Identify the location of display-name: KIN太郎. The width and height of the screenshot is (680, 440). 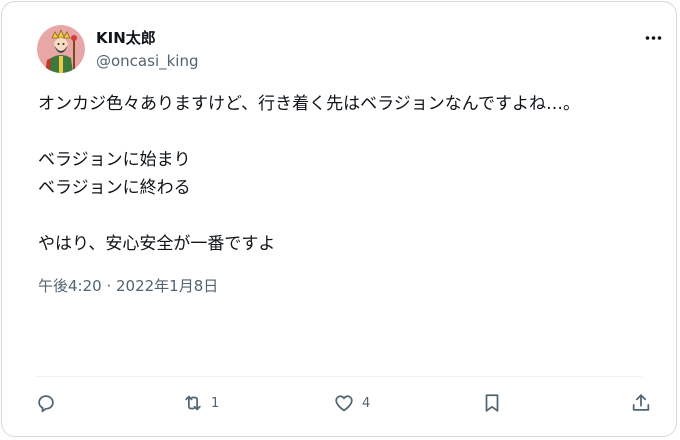
(126, 38).